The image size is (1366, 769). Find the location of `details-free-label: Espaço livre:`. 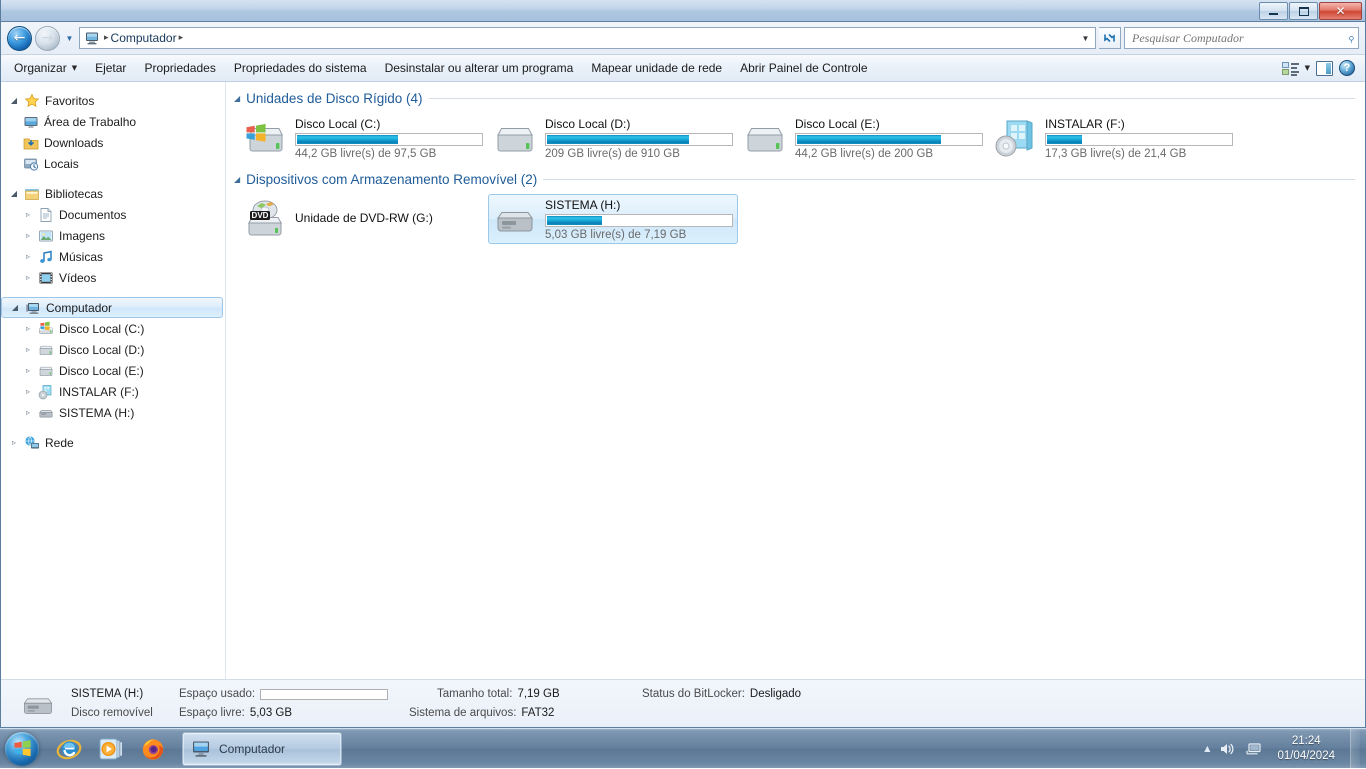

details-free-label: Espaço livre: is located at coordinates (212, 713).